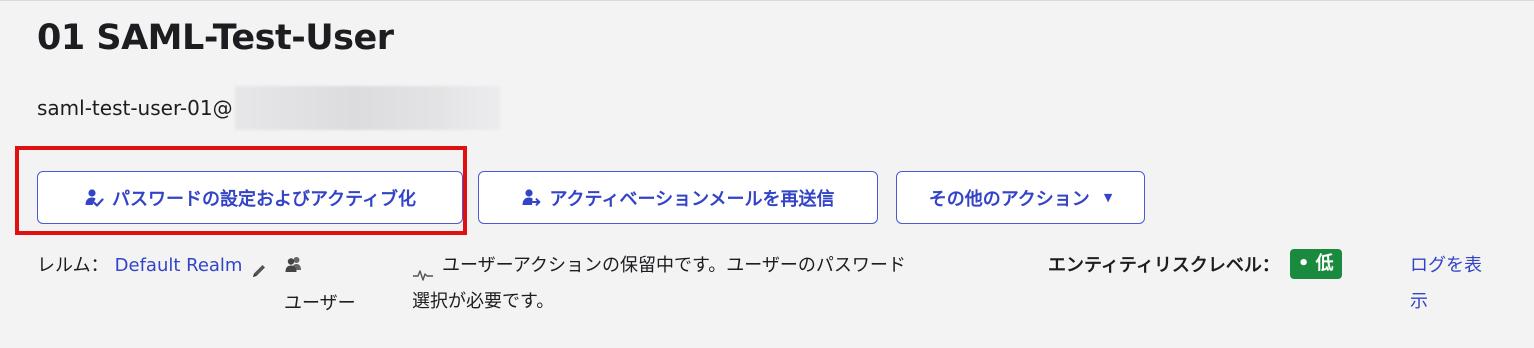  I want to click on redacted-email-domain, so click(367, 108).